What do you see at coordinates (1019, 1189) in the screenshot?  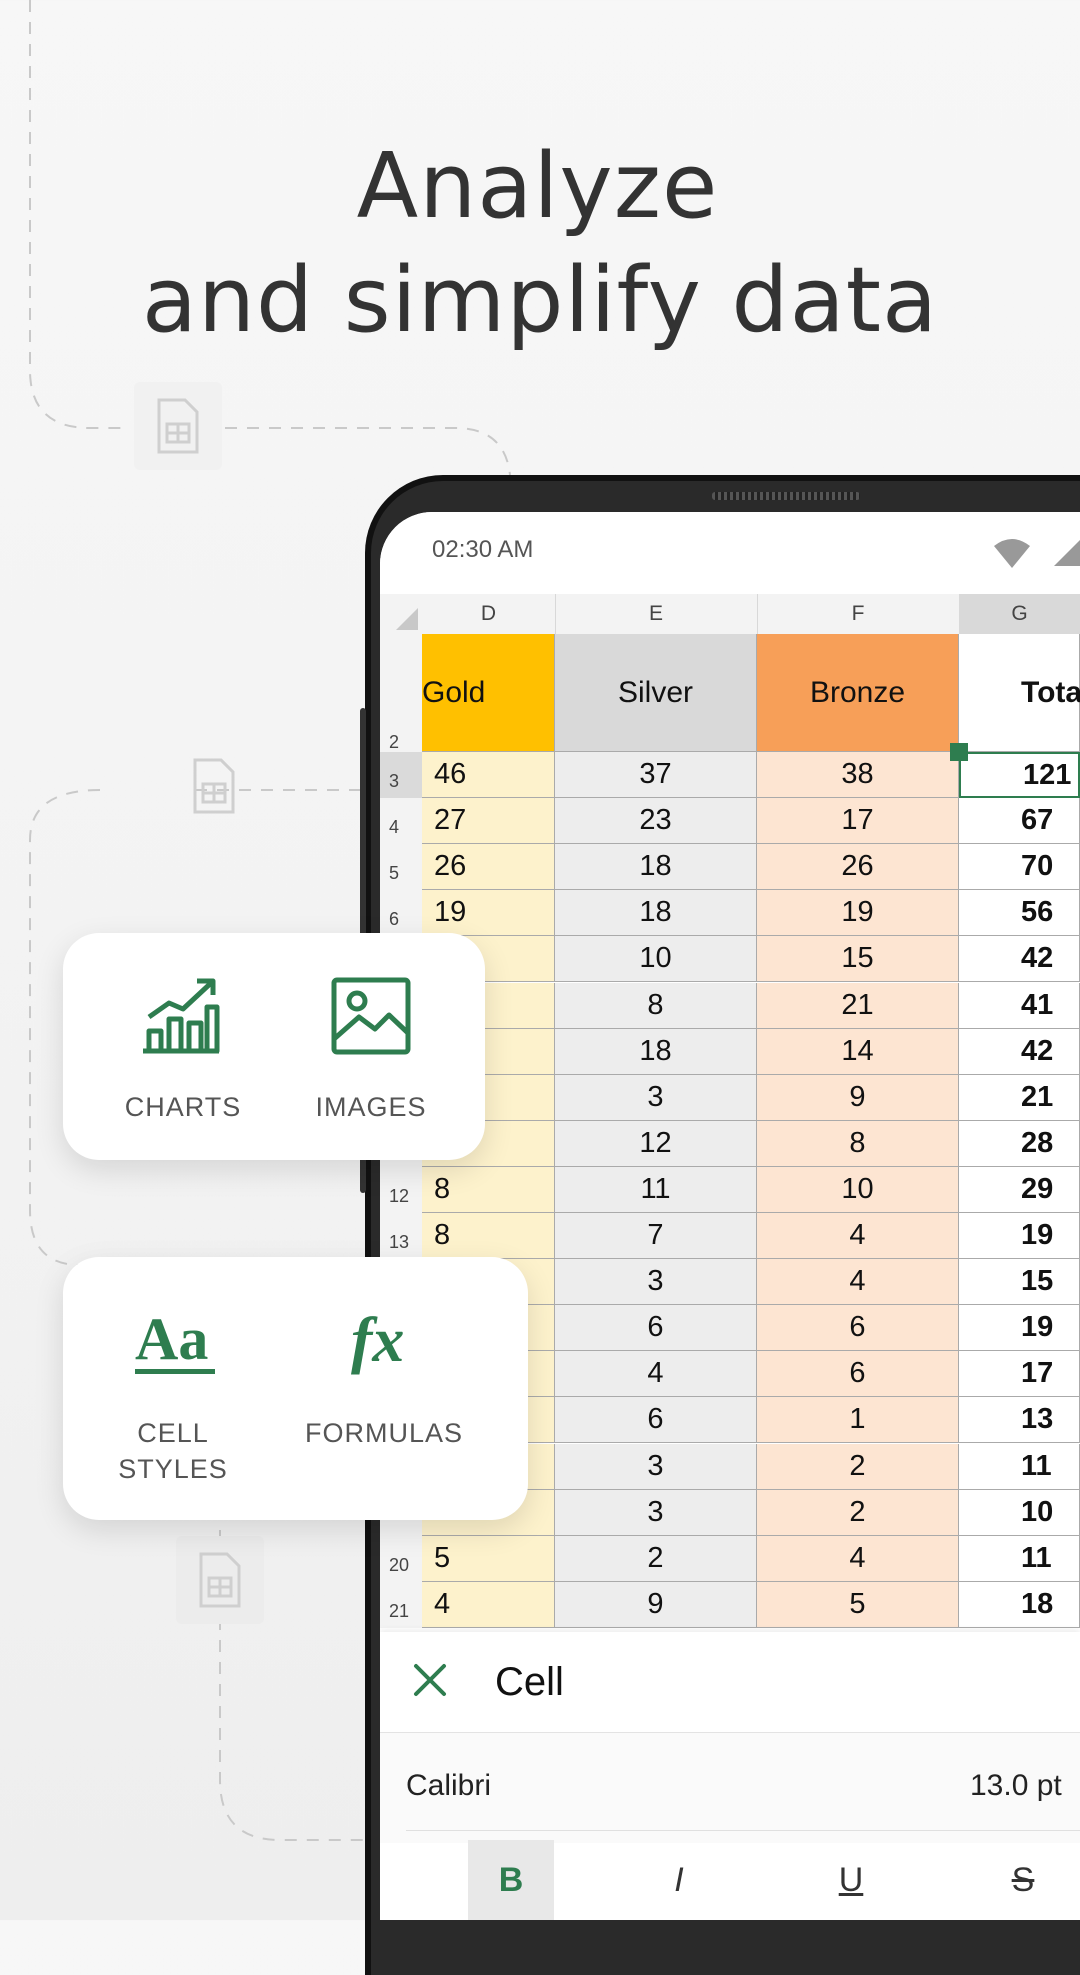 I see `cell-g: 29` at bounding box center [1019, 1189].